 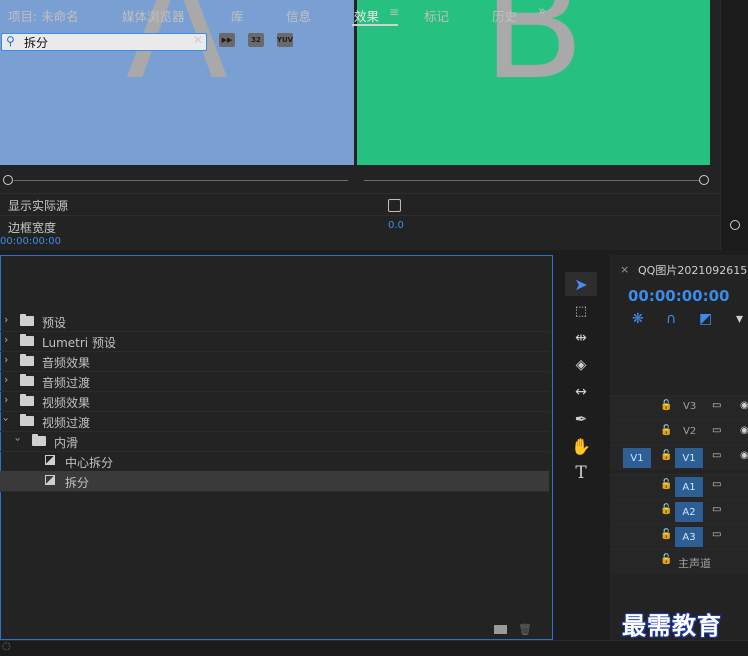 What do you see at coordinates (734, 125) in the screenshot?
I see `monitor-scrollbar` at bounding box center [734, 125].